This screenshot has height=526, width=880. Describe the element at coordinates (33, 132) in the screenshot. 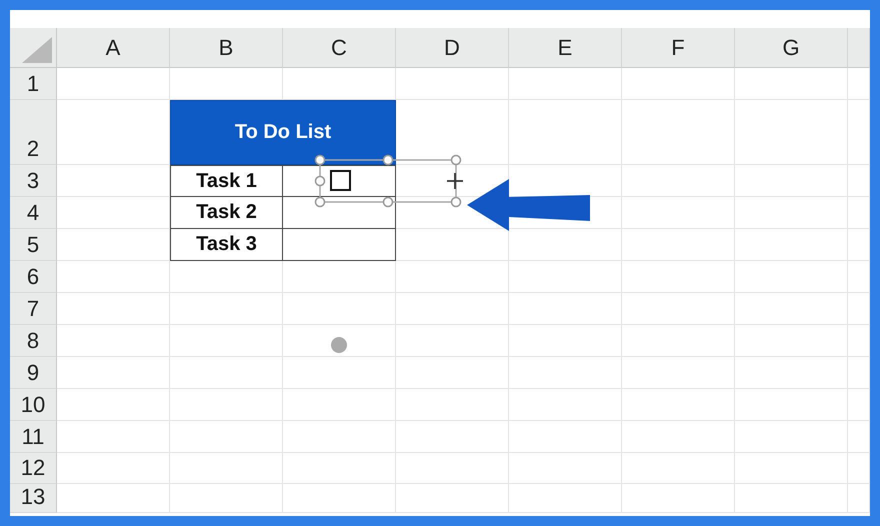

I see `row-header: 2` at that location.